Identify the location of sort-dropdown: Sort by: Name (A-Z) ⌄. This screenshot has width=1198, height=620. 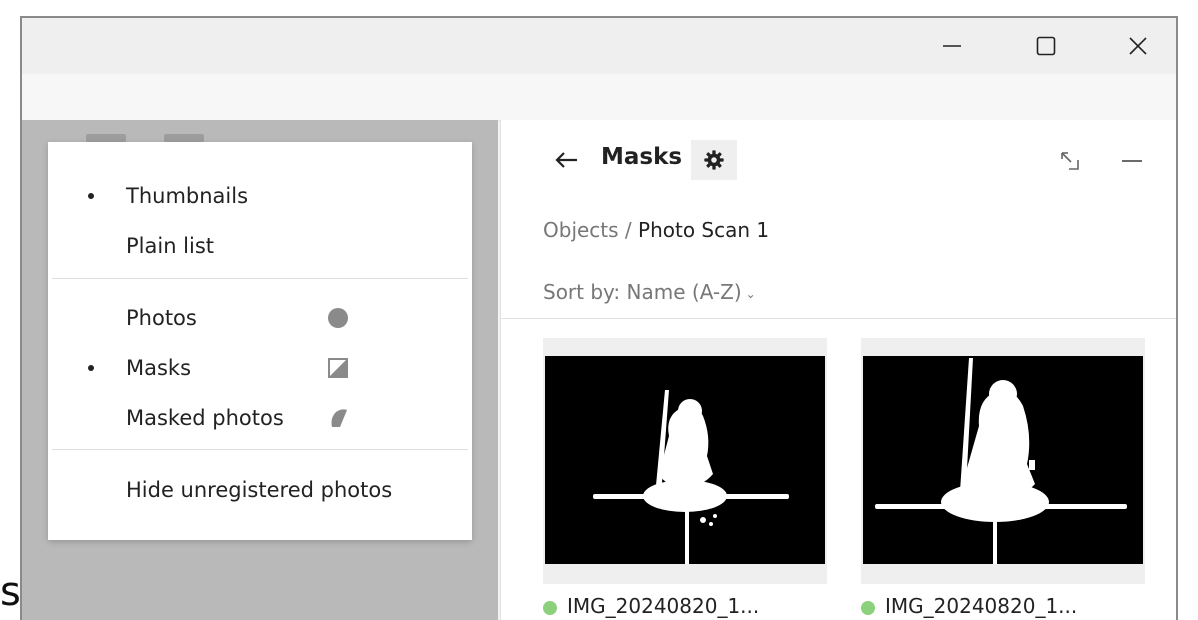
(649, 292).